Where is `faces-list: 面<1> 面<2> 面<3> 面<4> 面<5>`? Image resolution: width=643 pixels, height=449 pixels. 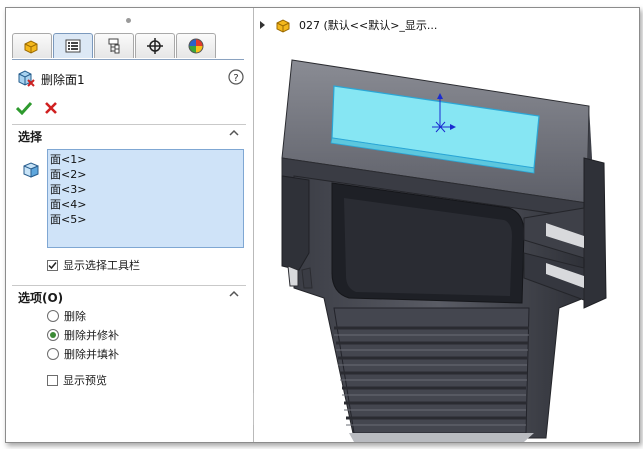
faces-list: 面<1> 面<2> 面<3> 面<4> 面<5> is located at coordinates (145, 198).